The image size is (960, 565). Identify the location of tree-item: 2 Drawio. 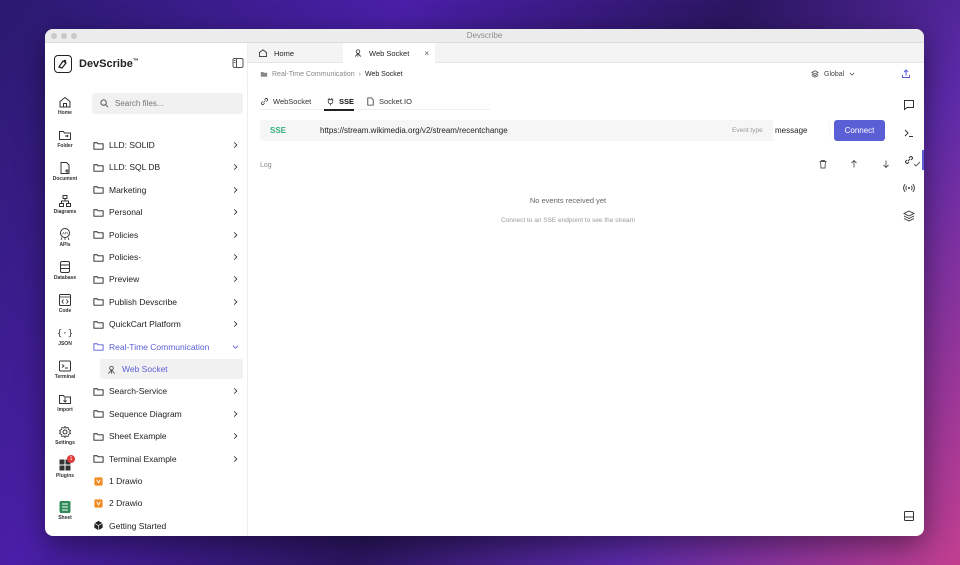
(168, 503).